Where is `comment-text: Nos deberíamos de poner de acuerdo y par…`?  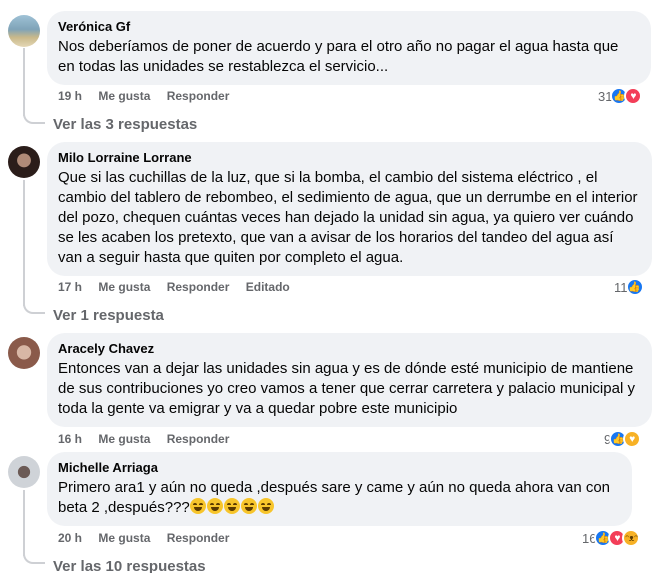
comment-text: Nos deberíamos de poner de acuerdo y par… is located at coordinates (338, 56).